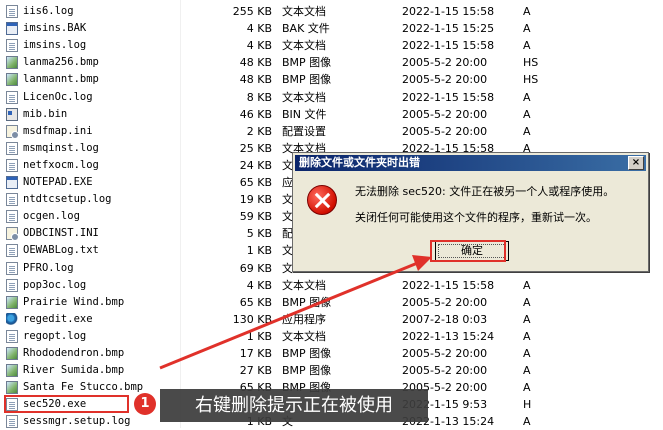 The image size is (663, 430). I want to click on file-row: imsins.BAK 4 KB BAK 文件 2022-1-15 15:25 A, so click(331, 28).